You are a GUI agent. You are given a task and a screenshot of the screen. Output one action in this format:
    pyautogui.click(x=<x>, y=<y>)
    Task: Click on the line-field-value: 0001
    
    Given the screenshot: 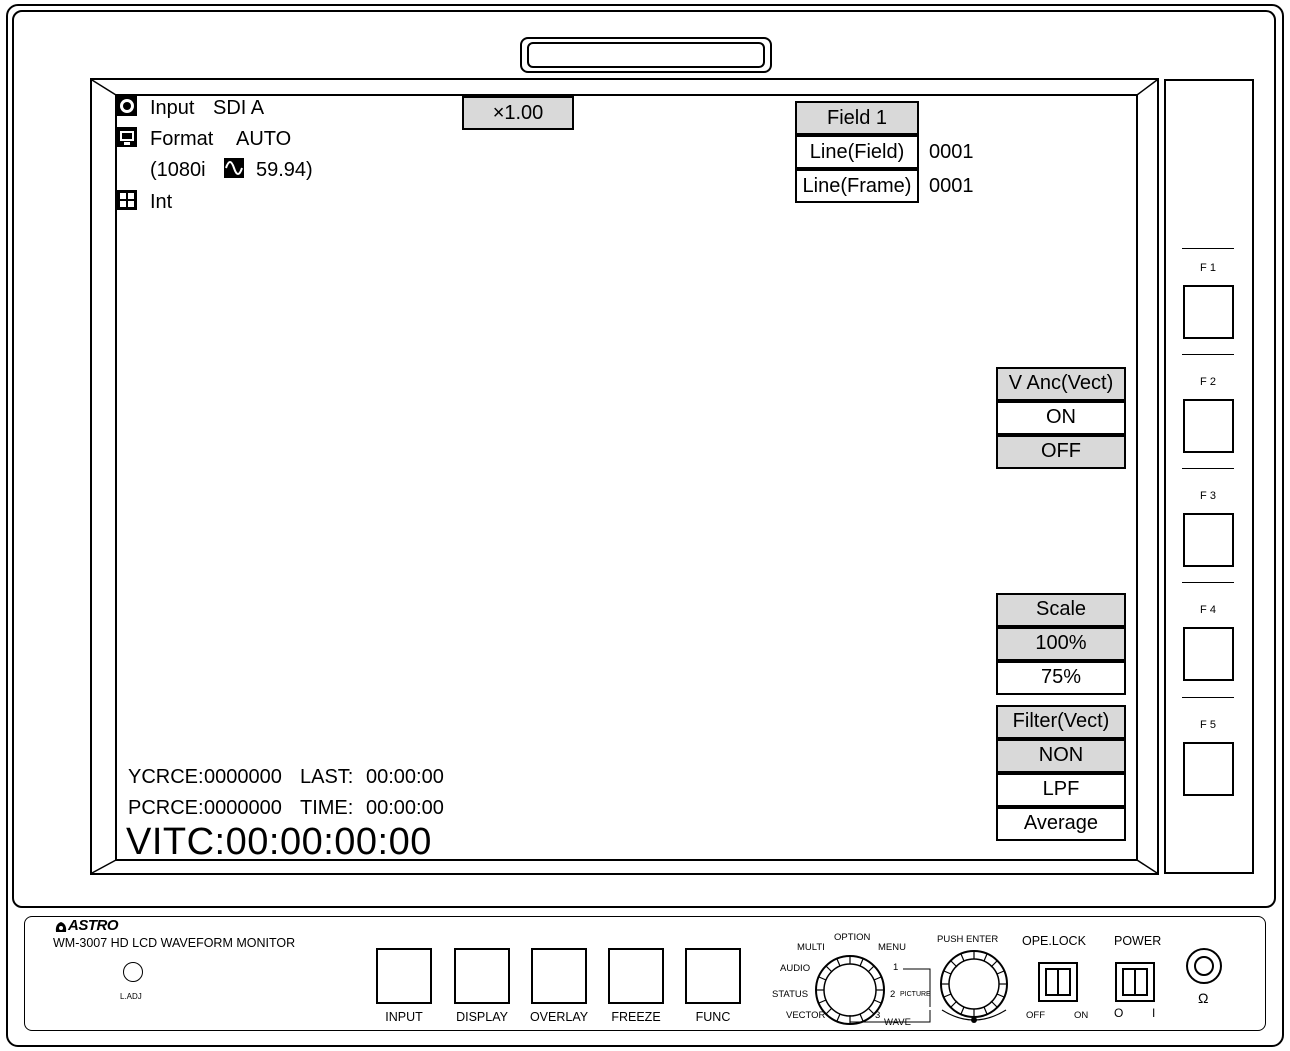 What is the action you would take?
    pyautogui.click(x=951, y=152)
    